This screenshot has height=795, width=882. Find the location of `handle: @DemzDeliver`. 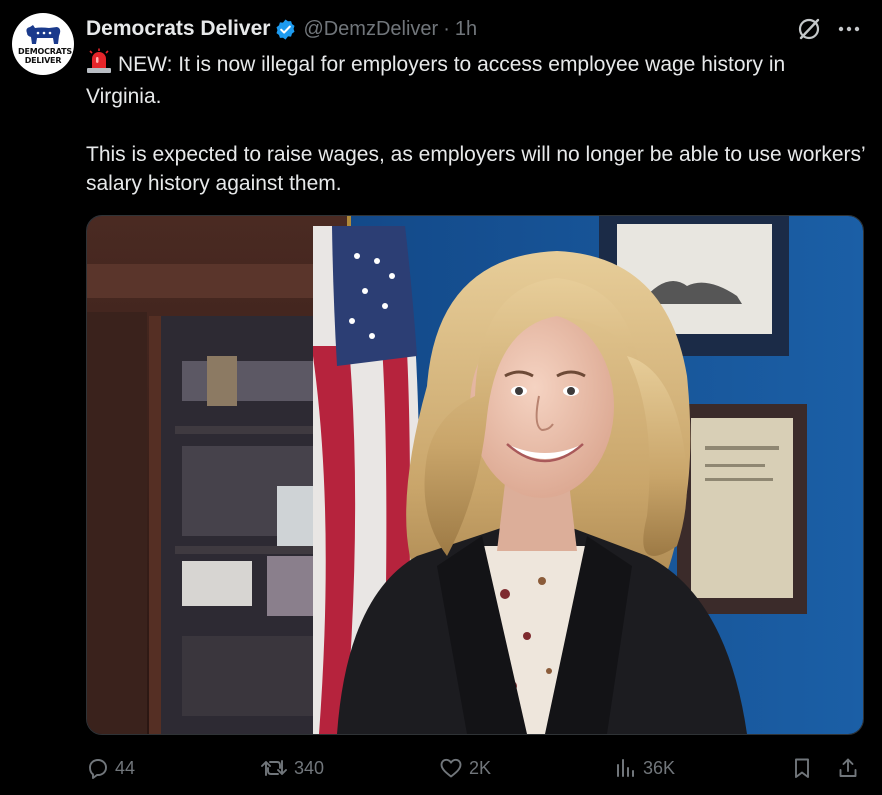

handle: @DemzDeliver is located at coordinates (370, 29).